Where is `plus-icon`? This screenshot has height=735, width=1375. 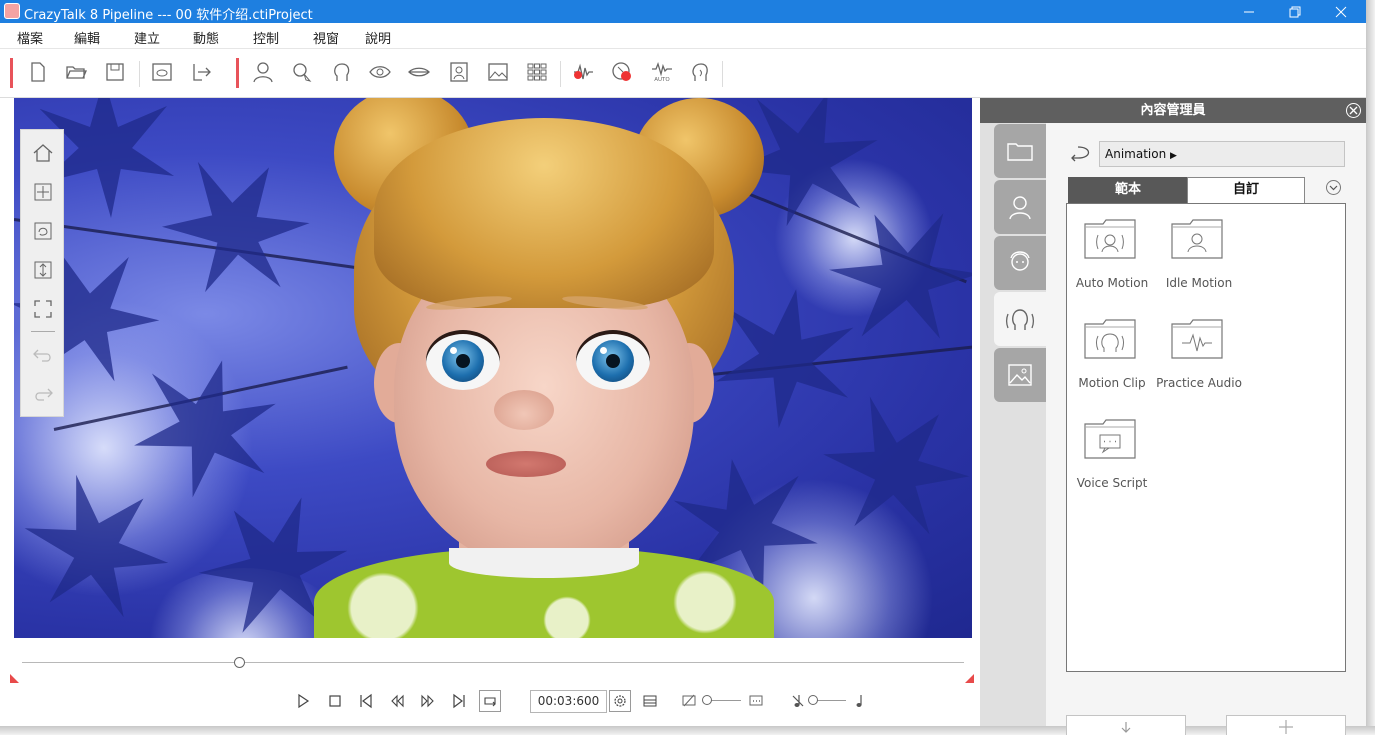 plus-icon is located at coordinates (1286, 727).